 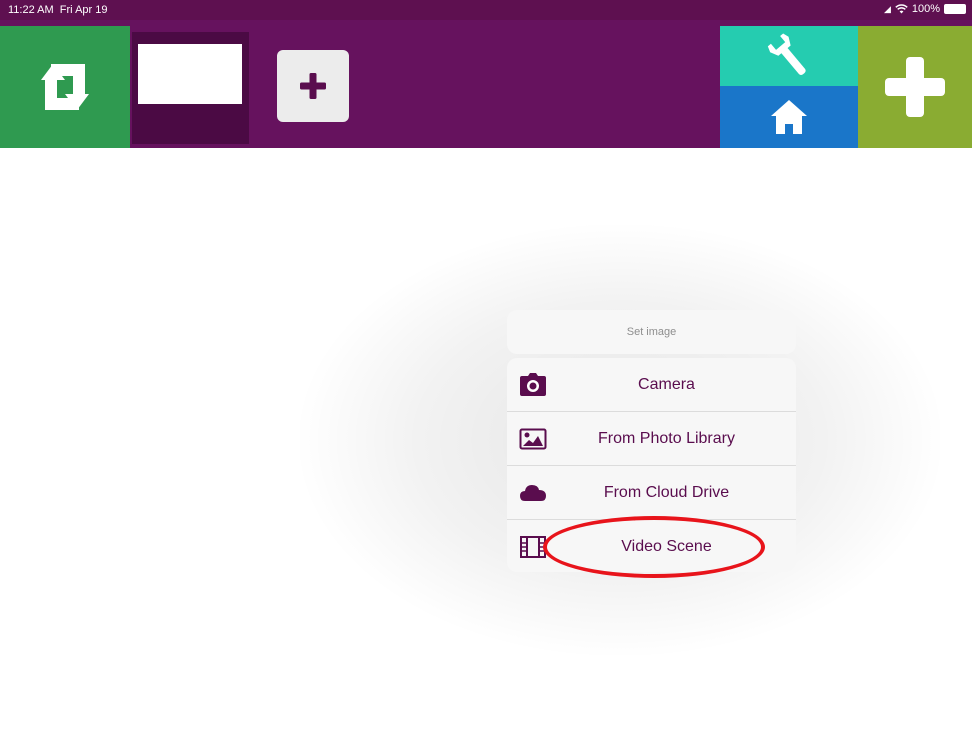 What do you see at coordinates (533, 547) in the screenshot?
I see `film-icon` at bounding box center [533, 547].